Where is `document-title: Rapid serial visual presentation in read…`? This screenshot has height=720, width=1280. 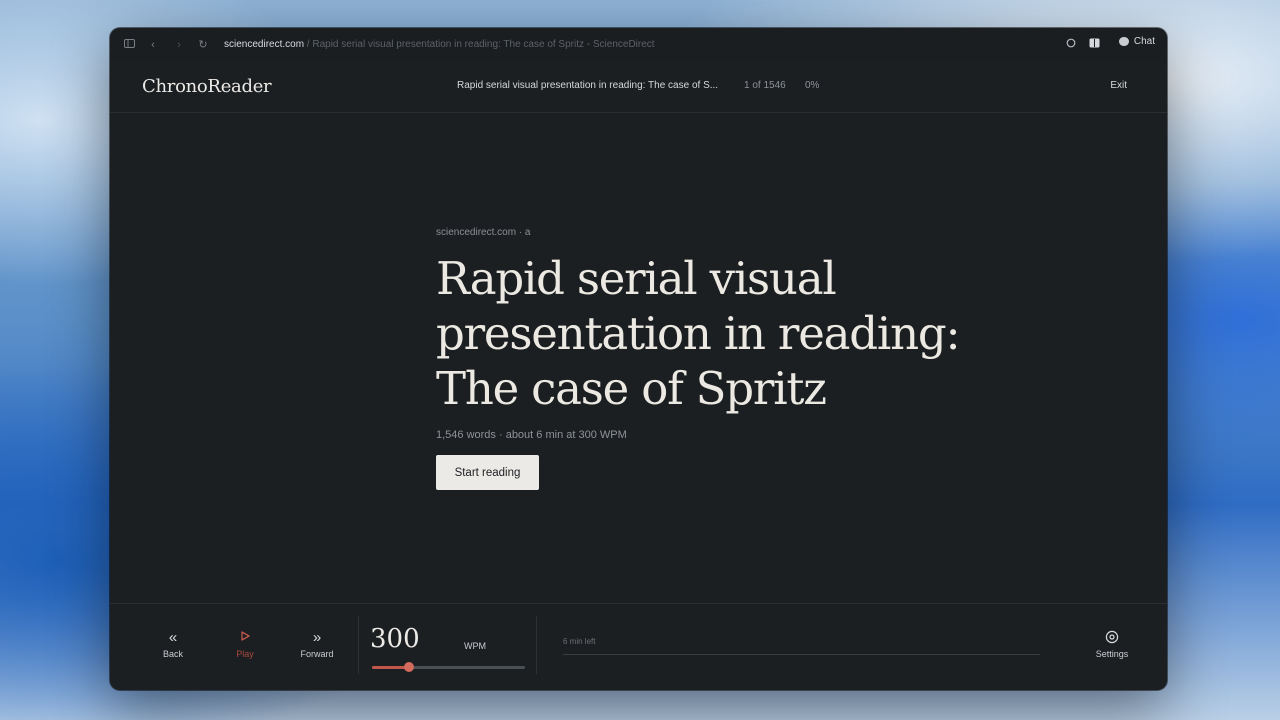
document-title: Rapid serial visual presentation in read… is located at coordinates (588, 85).